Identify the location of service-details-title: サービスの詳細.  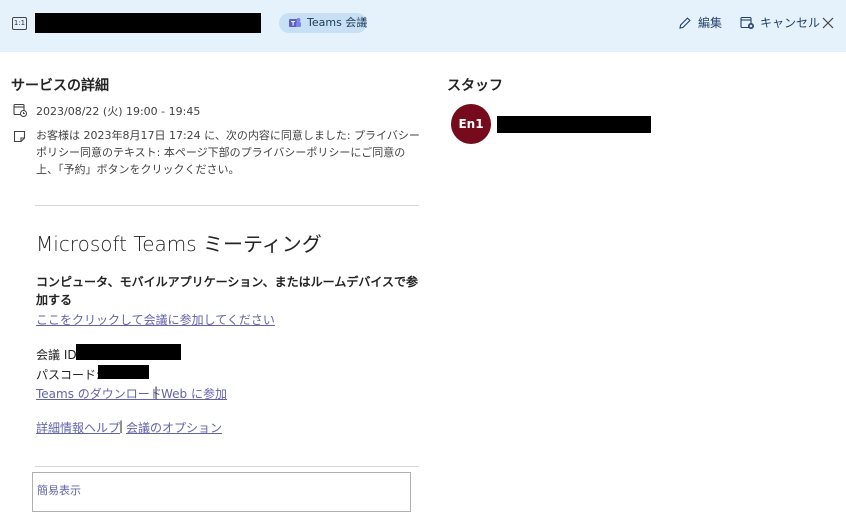
(60, 86).